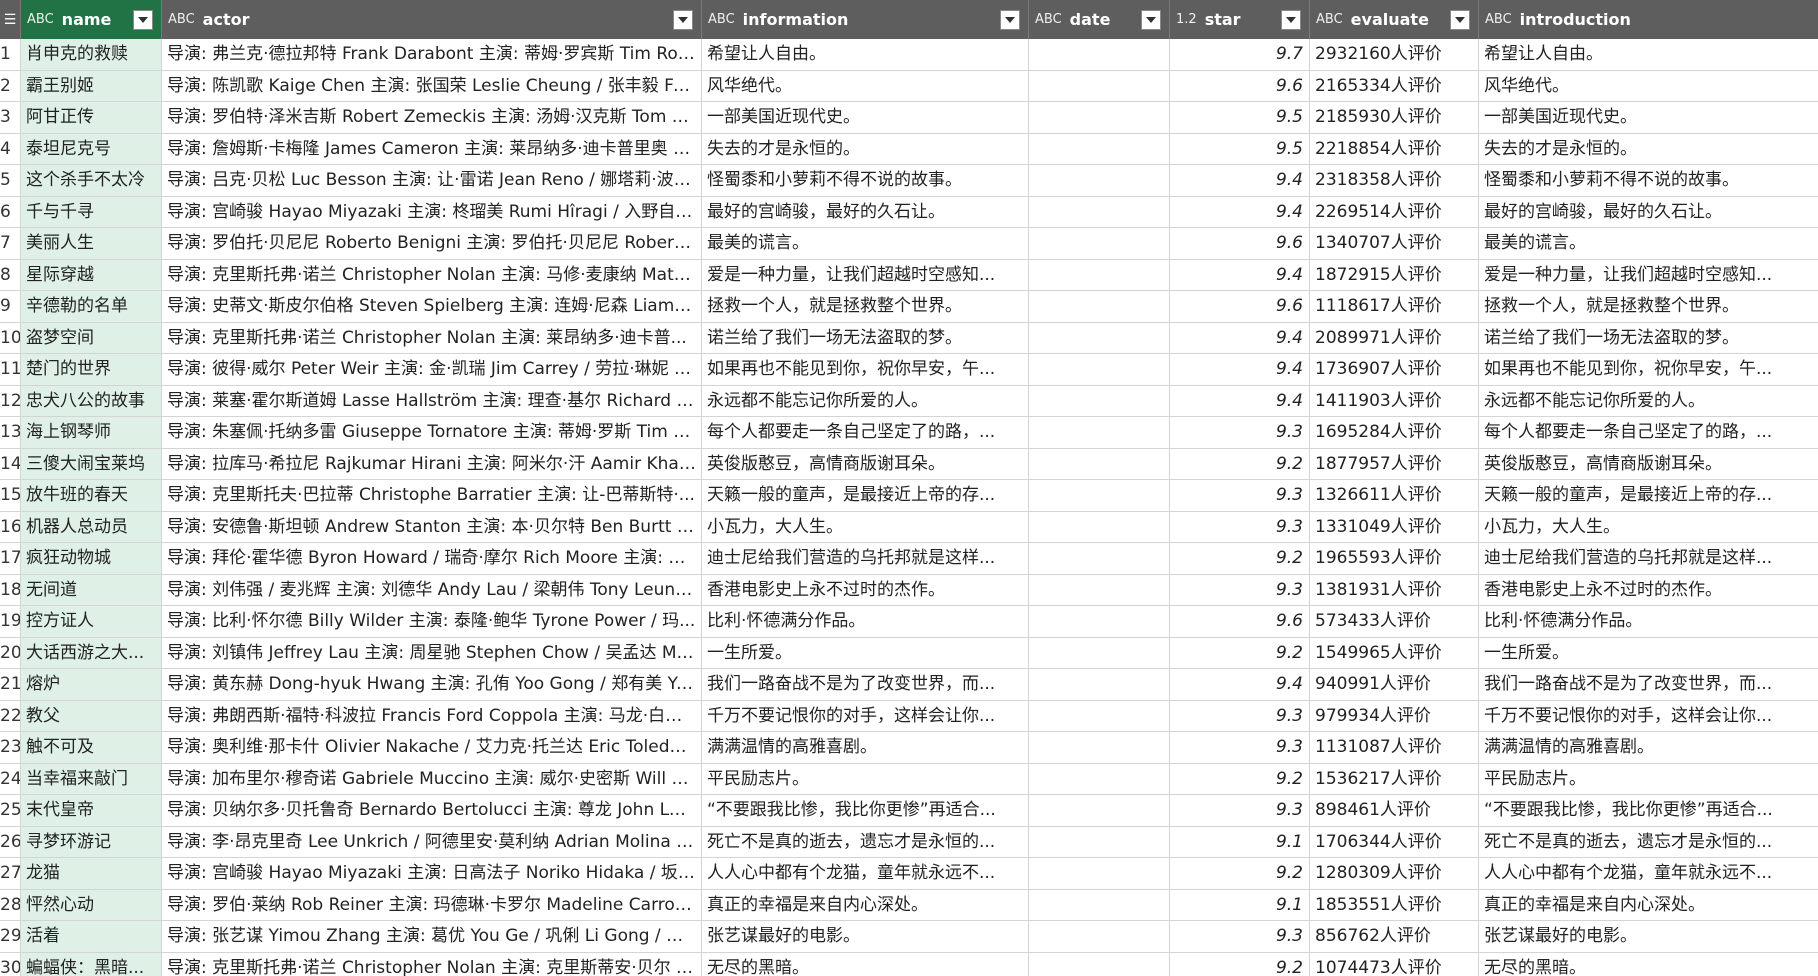 Image resolution: width=1818 pixels, height=976 pixels. What do you see at coordinates (1648, 118) in the screenshot?
I see `cell-introduction: 一部美国近现代史。` at bounding box center [1648, 118].